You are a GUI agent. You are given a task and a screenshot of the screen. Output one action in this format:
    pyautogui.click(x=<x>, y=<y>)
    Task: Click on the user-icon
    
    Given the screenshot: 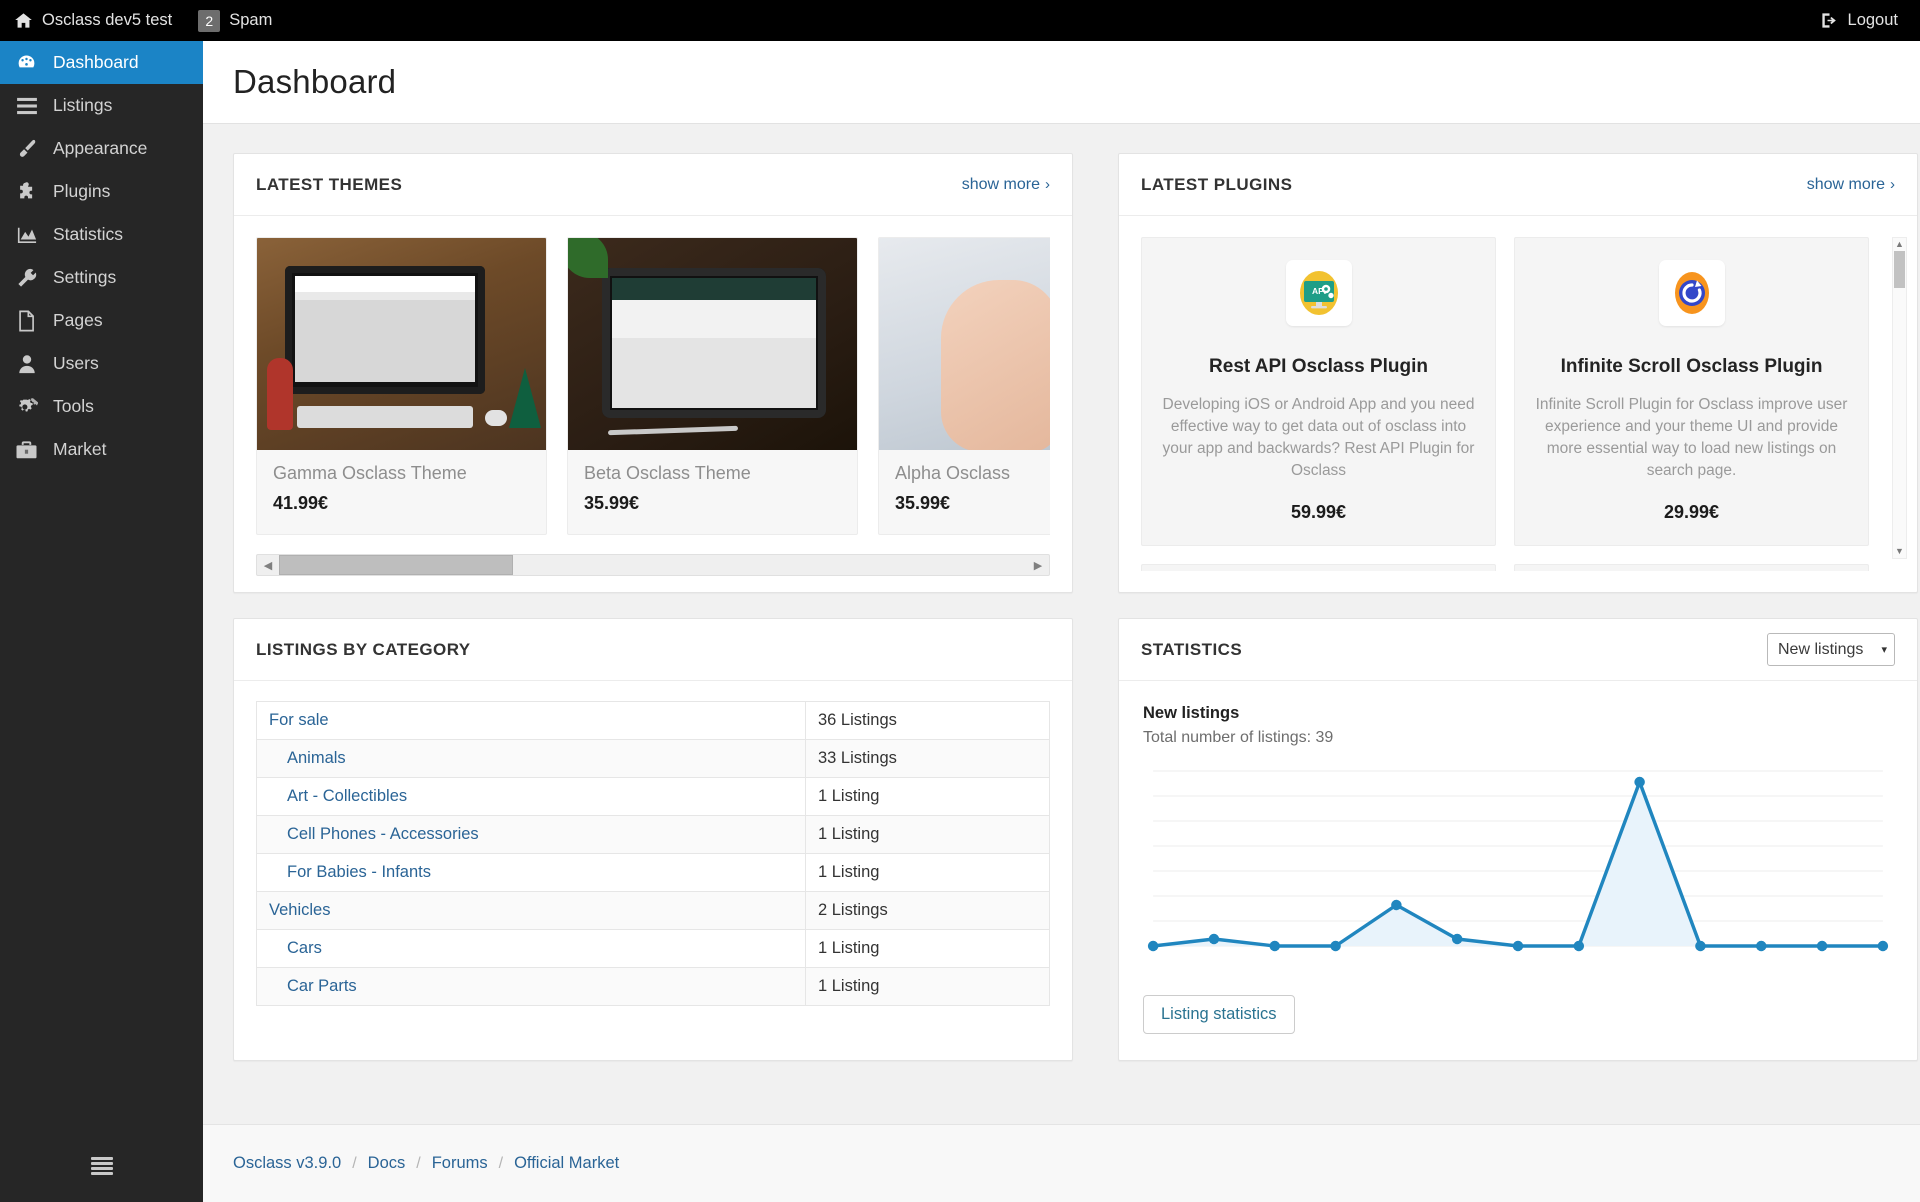 What is the action you would take?
    pyautogui.click(x=26, y=364)
    